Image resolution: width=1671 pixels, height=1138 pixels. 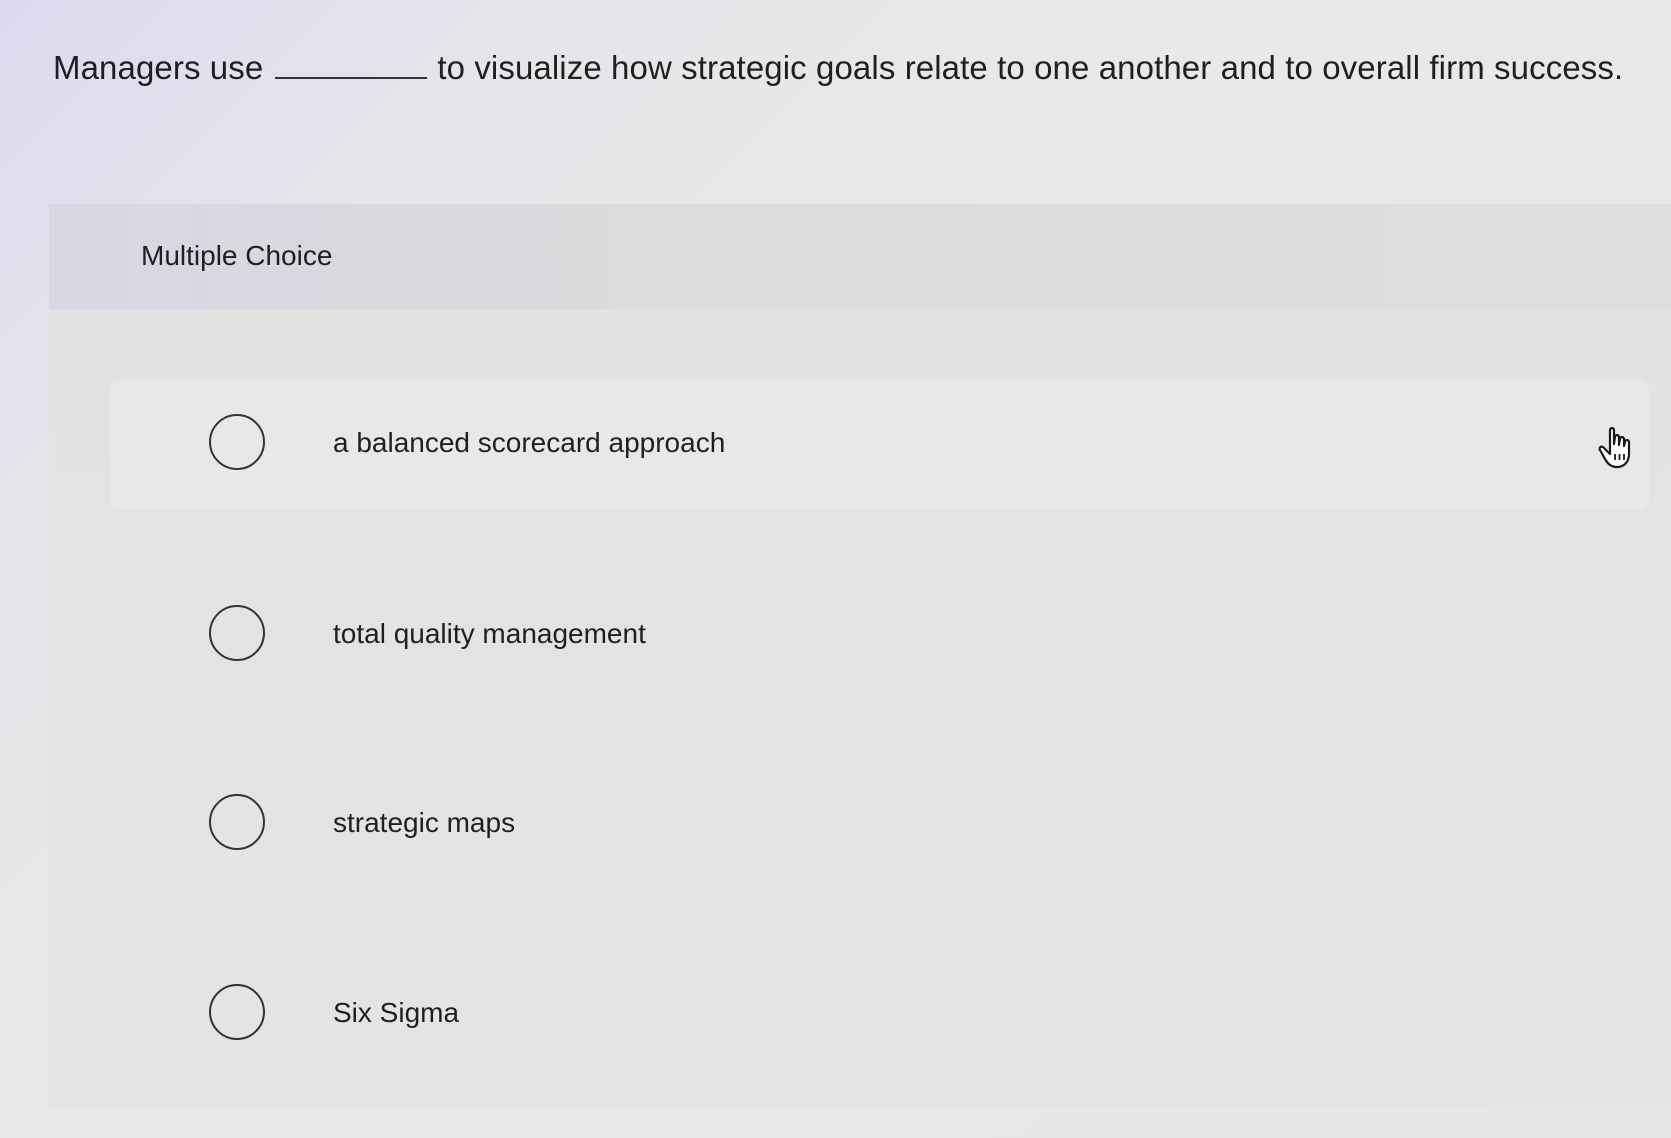 What do you see at coordinates (158, 67) in the screenshot?
I see `question-before-blank: Managers use` at bounding box center [158, 67].